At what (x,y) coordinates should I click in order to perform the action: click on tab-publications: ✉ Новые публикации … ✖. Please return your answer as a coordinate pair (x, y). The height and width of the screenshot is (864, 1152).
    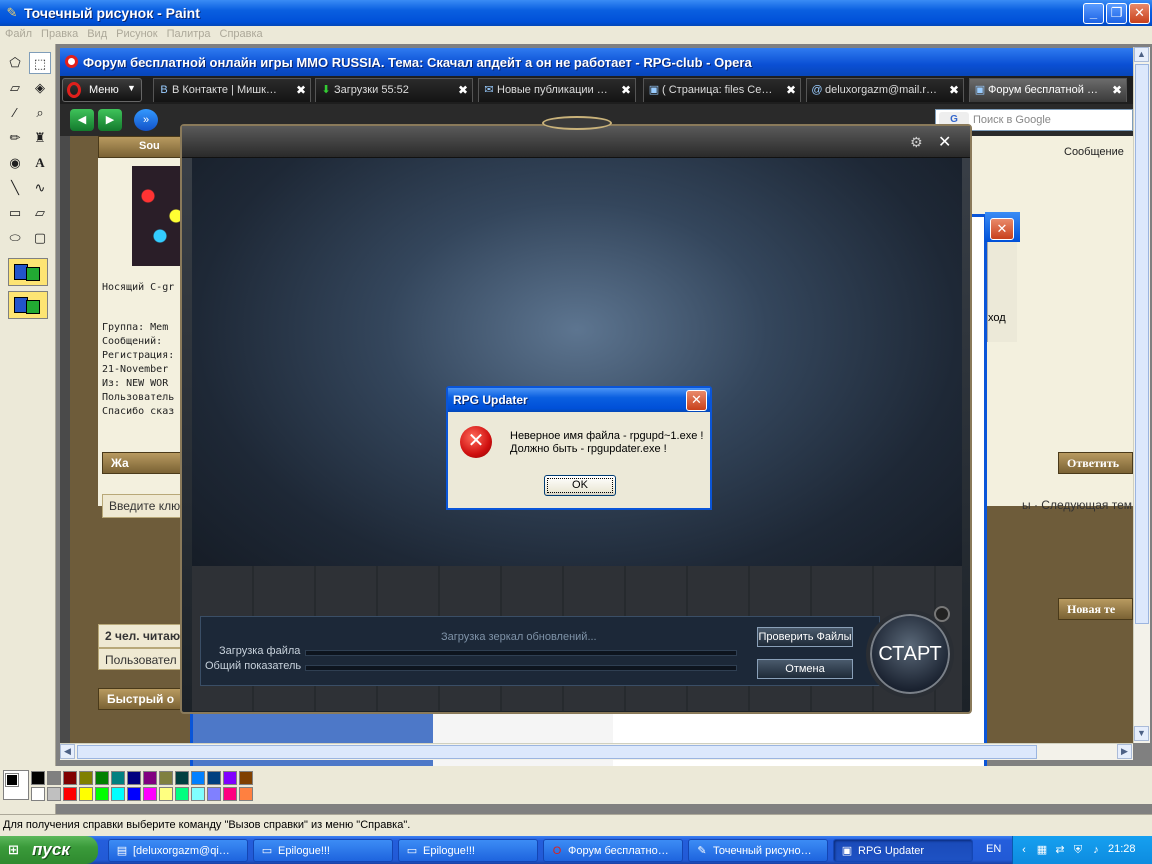
    Looking at the image, I should click on (557, 90).